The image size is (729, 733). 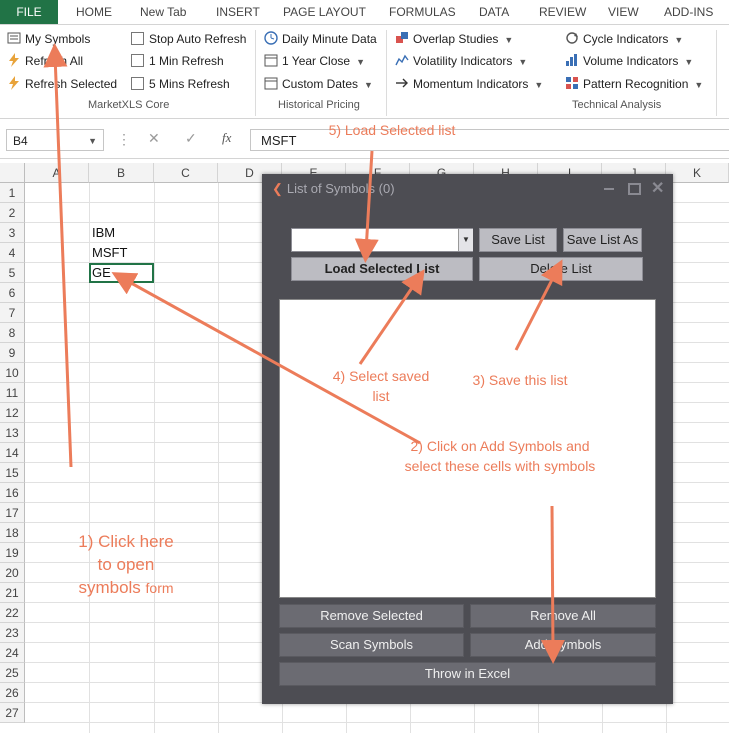 I want to click on arrow-step5, so click(x=366, y=206).